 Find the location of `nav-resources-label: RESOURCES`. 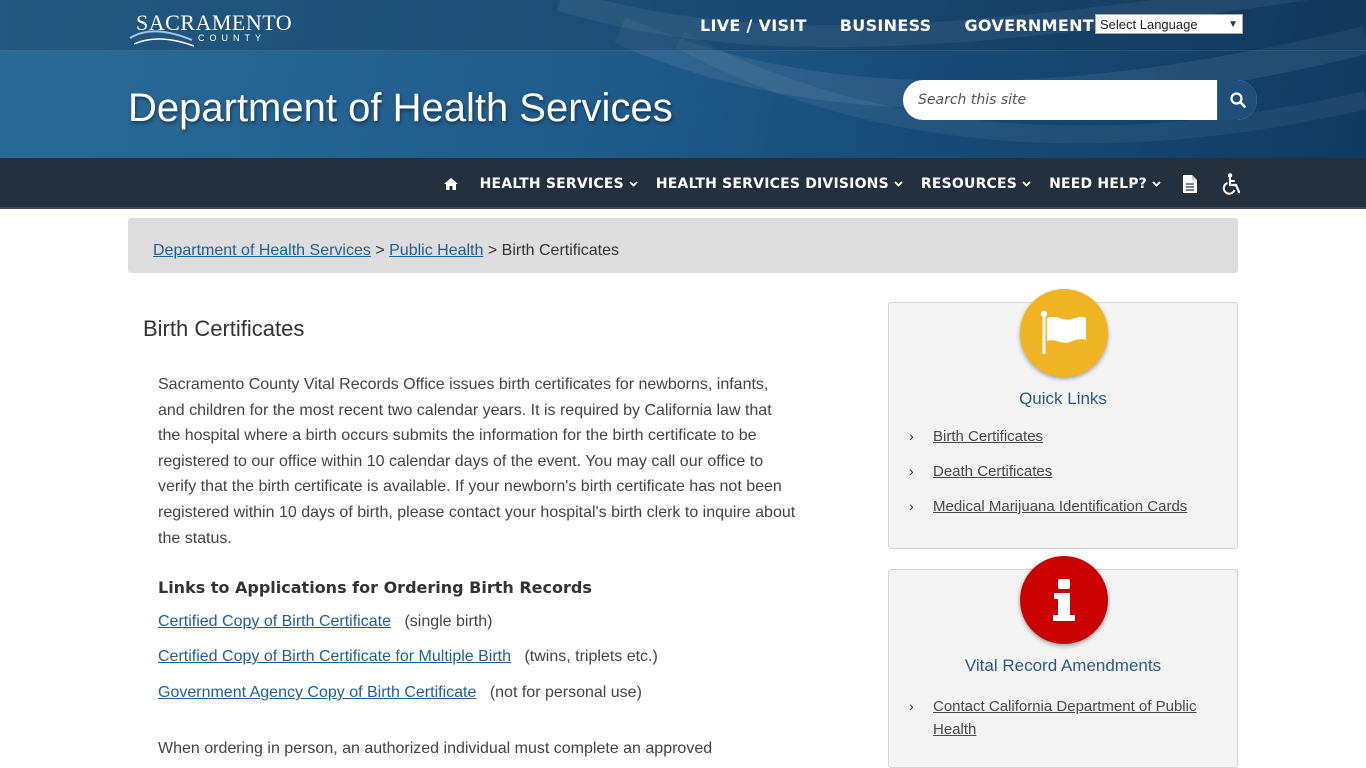

nav-resources-label: RESOURCES is located at coordinates (969, 183).